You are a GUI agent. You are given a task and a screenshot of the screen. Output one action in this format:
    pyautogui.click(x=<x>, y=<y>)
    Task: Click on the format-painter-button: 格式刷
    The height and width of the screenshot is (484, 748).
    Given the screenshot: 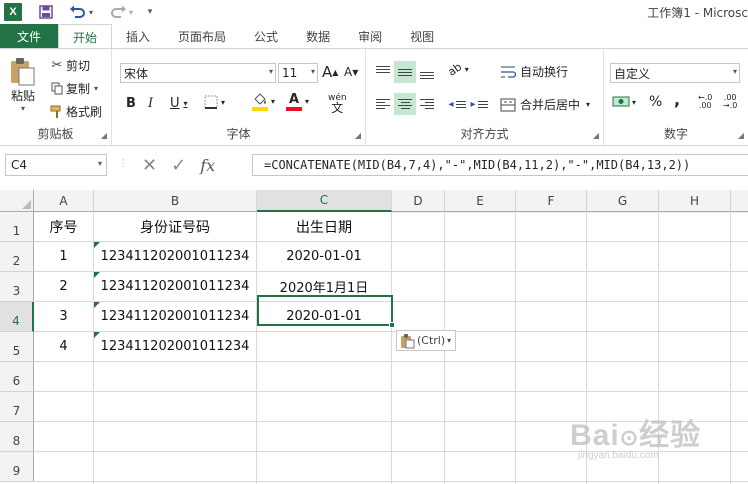 What is the action you would take?
    pyautogui.click(x=75, y=111)
    